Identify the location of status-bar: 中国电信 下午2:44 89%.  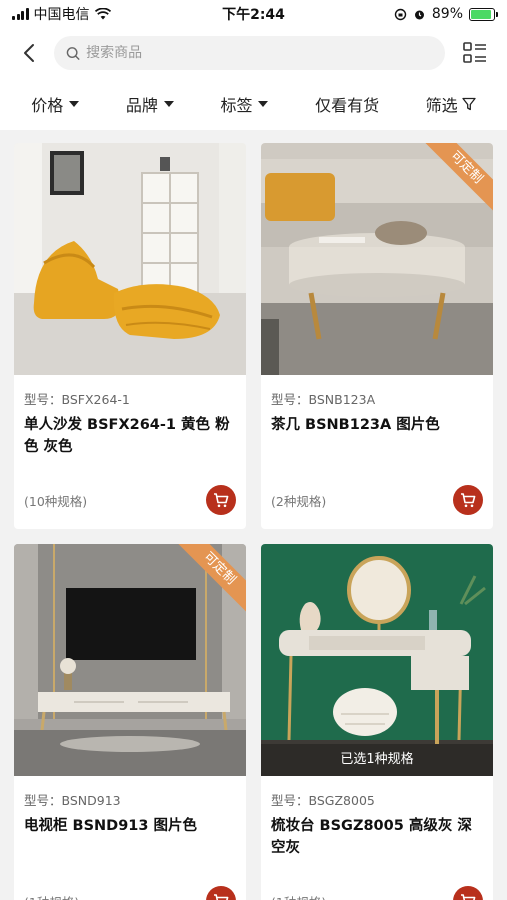
(253, 14).